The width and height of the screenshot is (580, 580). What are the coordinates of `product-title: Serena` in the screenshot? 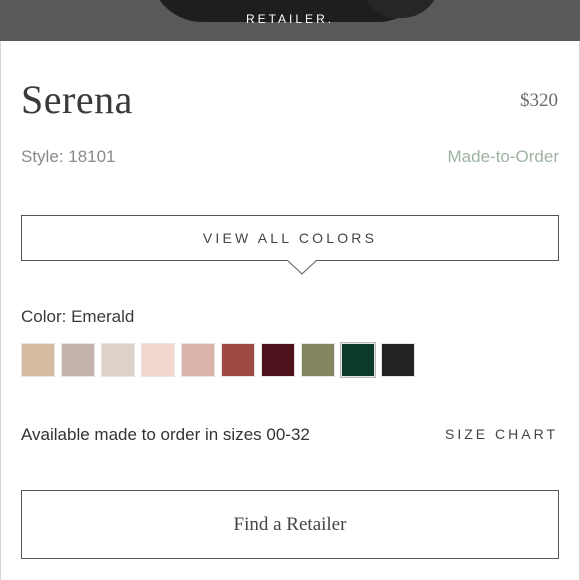 It's located at (77, 99).